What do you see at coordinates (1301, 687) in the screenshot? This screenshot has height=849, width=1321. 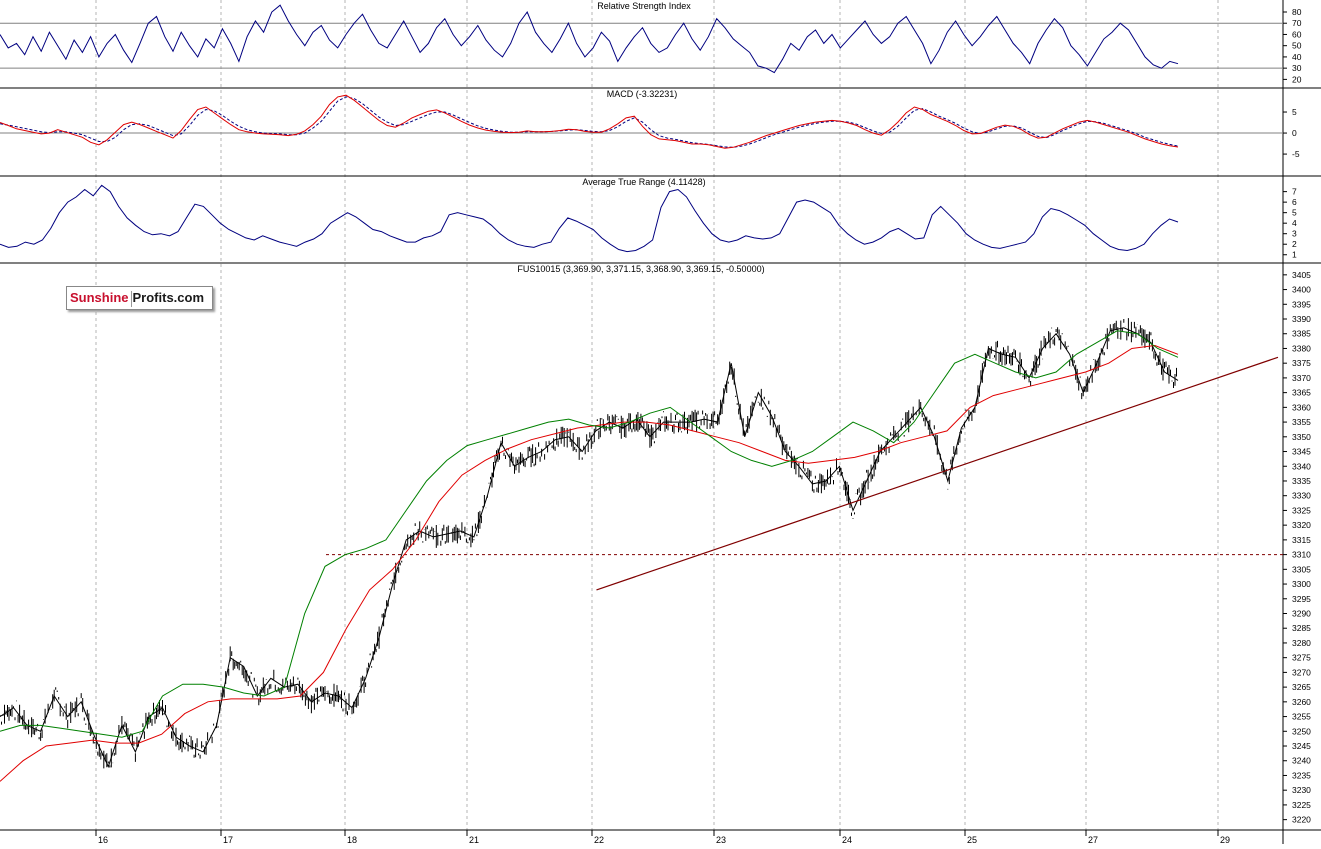 I see `price-ytick-label-9: 3265` at bounding box center [1301, 687].